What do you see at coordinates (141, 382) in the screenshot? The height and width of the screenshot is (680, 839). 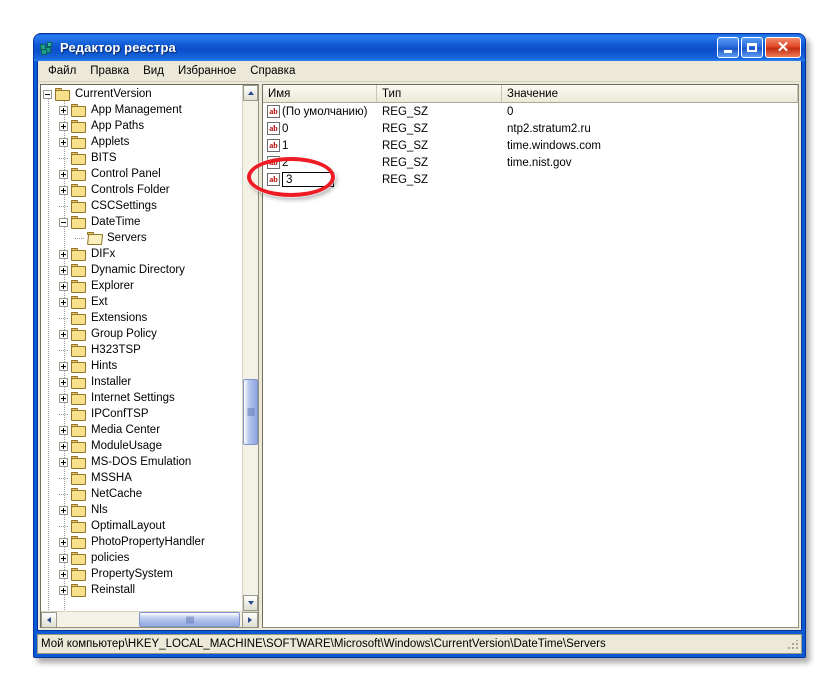 I see `tree-node: Installer` at bounding box center [141, 382].